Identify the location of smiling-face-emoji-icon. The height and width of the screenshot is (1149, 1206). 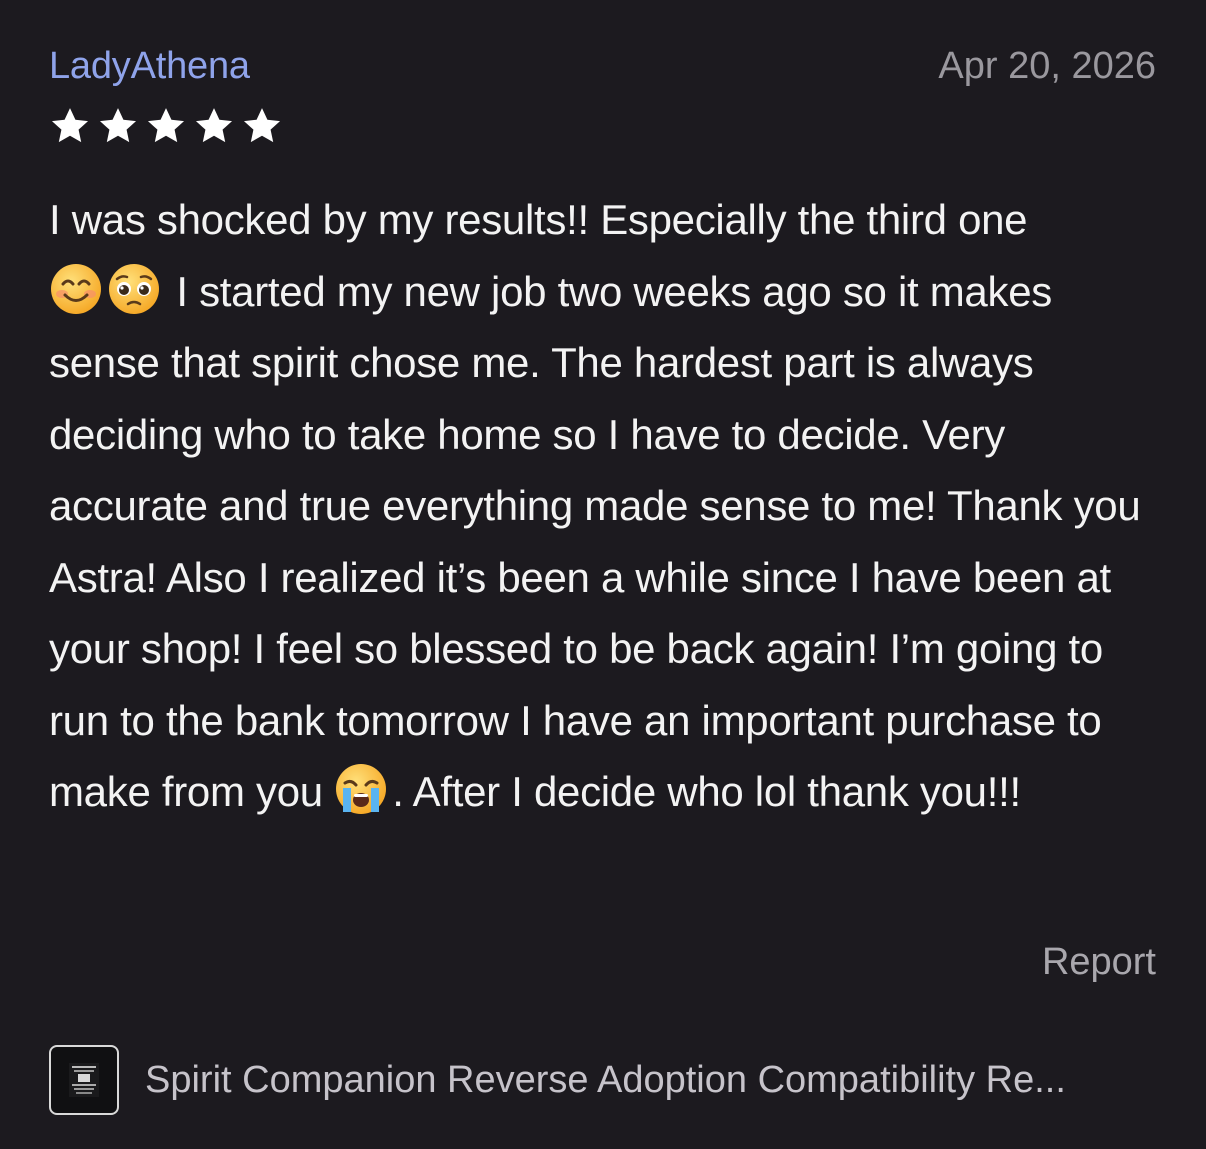
(76, 288).